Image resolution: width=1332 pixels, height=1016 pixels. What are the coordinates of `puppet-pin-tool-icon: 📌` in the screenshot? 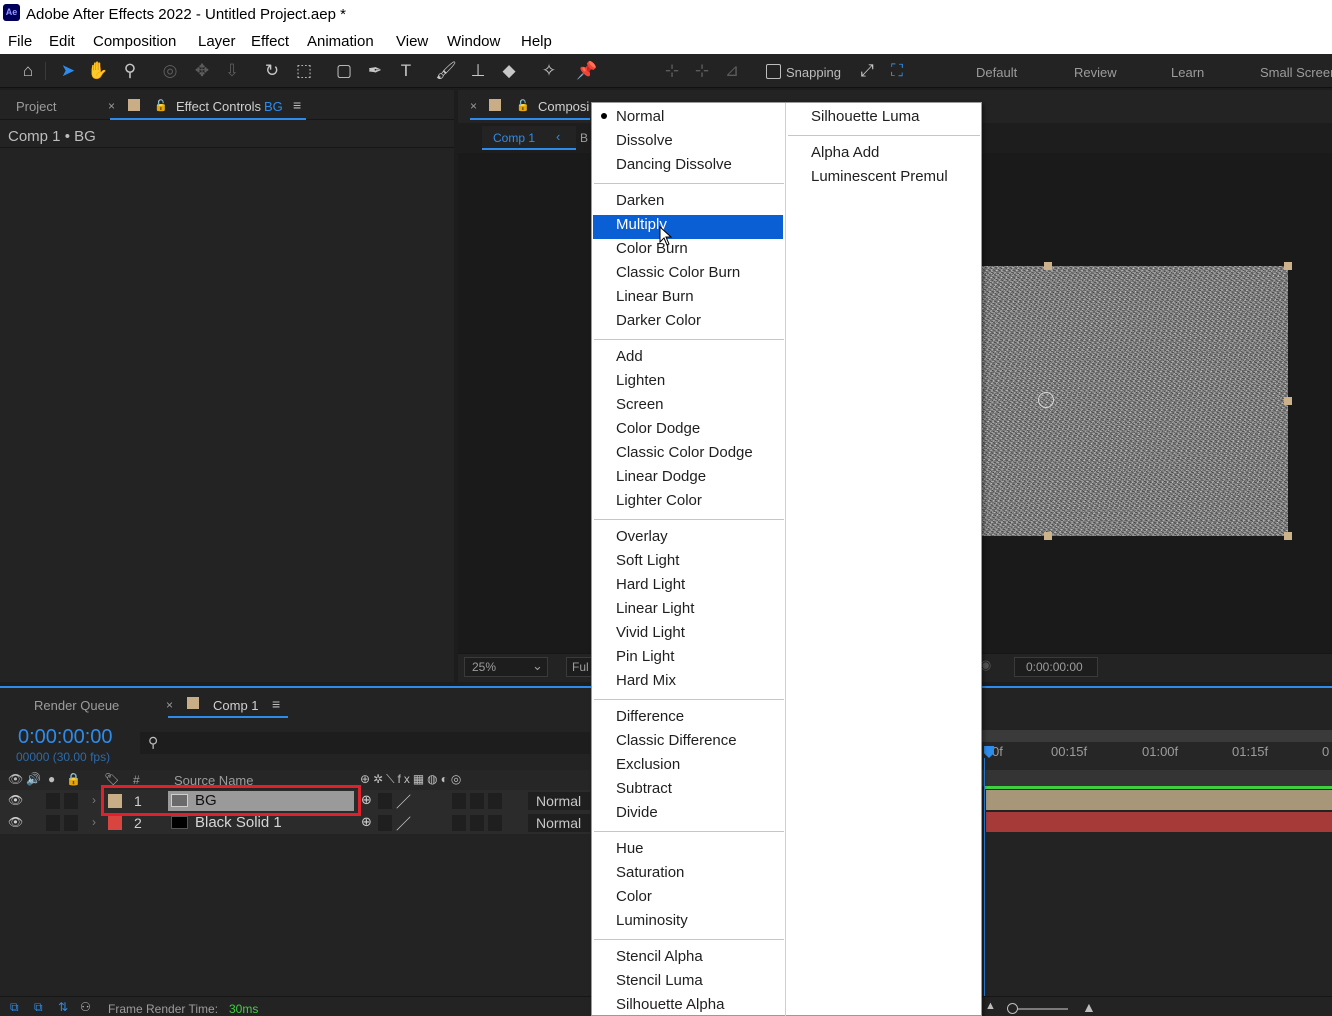 It's located at (587, 71).